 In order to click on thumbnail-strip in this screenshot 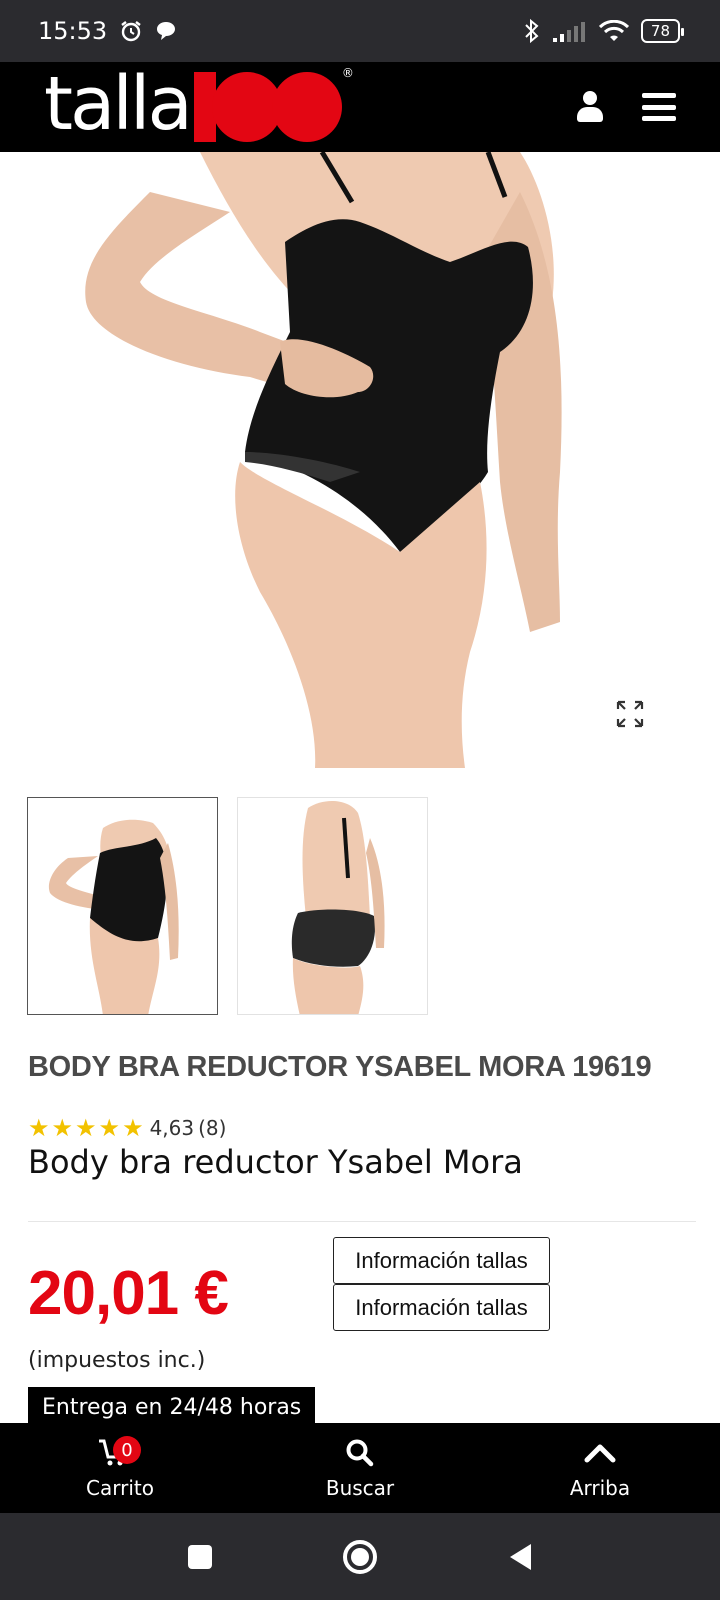, I will do `click(227, 906)`.